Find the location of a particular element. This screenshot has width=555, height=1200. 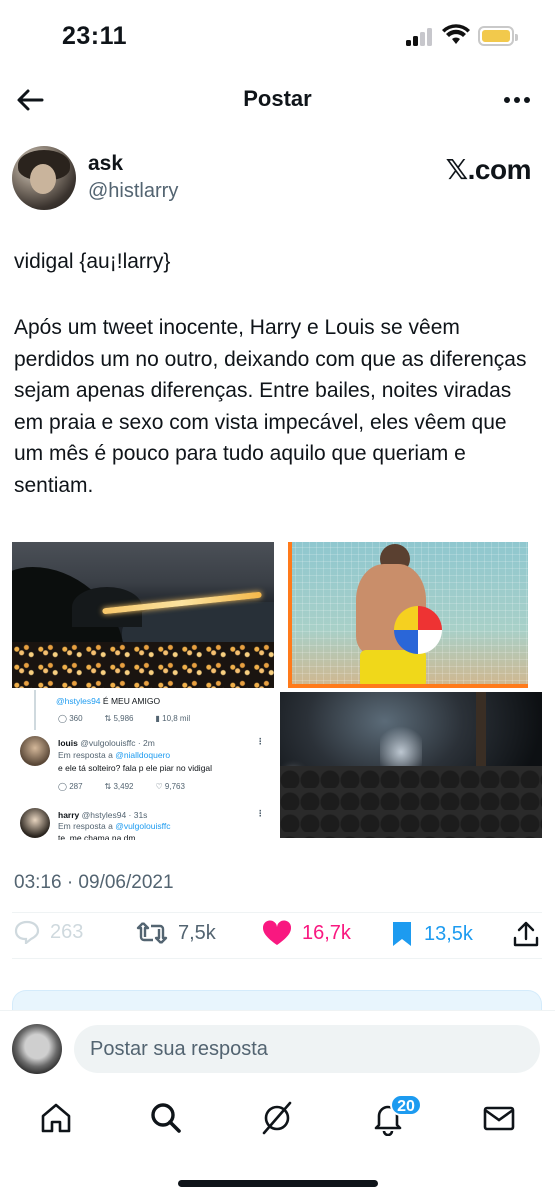

heart-filled-icon is located at coordinates (277, 932).